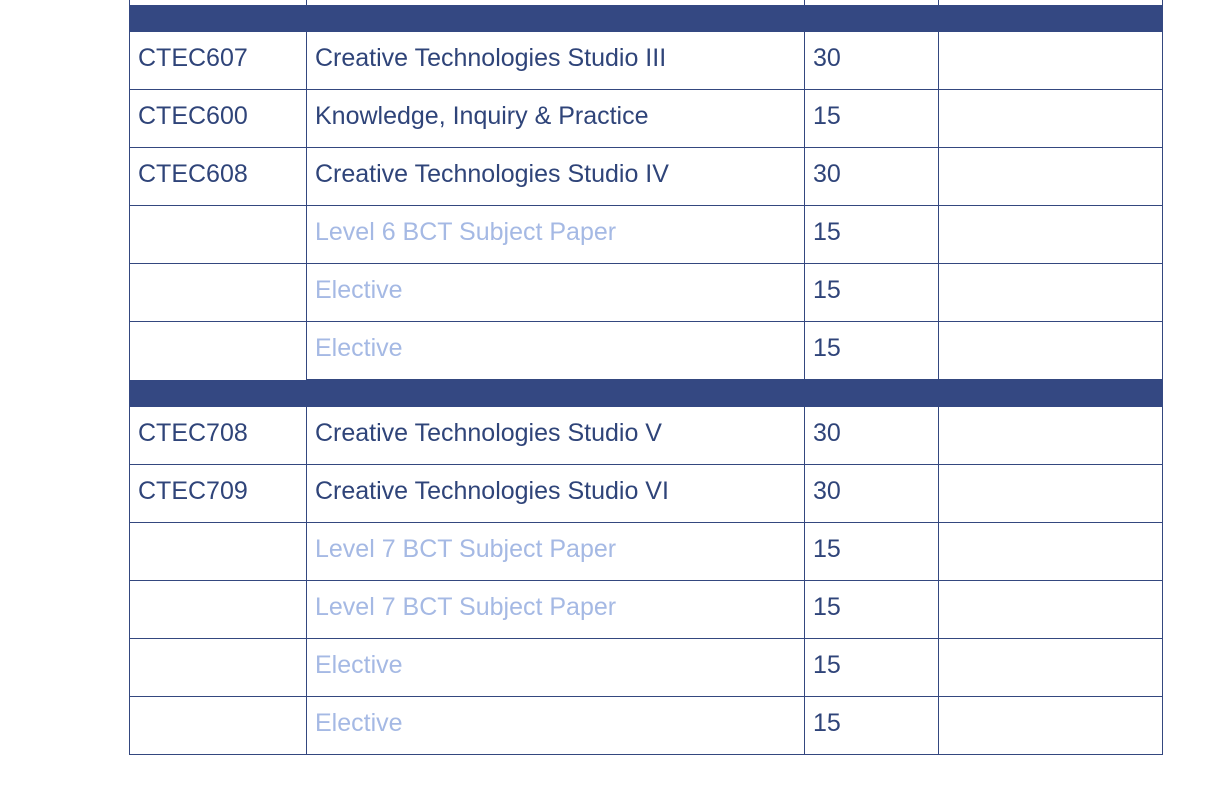 Image resolution: width=1209 pixels, height=790 pixels. What do you see at coordinates (556, 436) in the screenshot?
I see `course-title-cell: Creative Technologies Studio V` at bounding box center [556, 436].